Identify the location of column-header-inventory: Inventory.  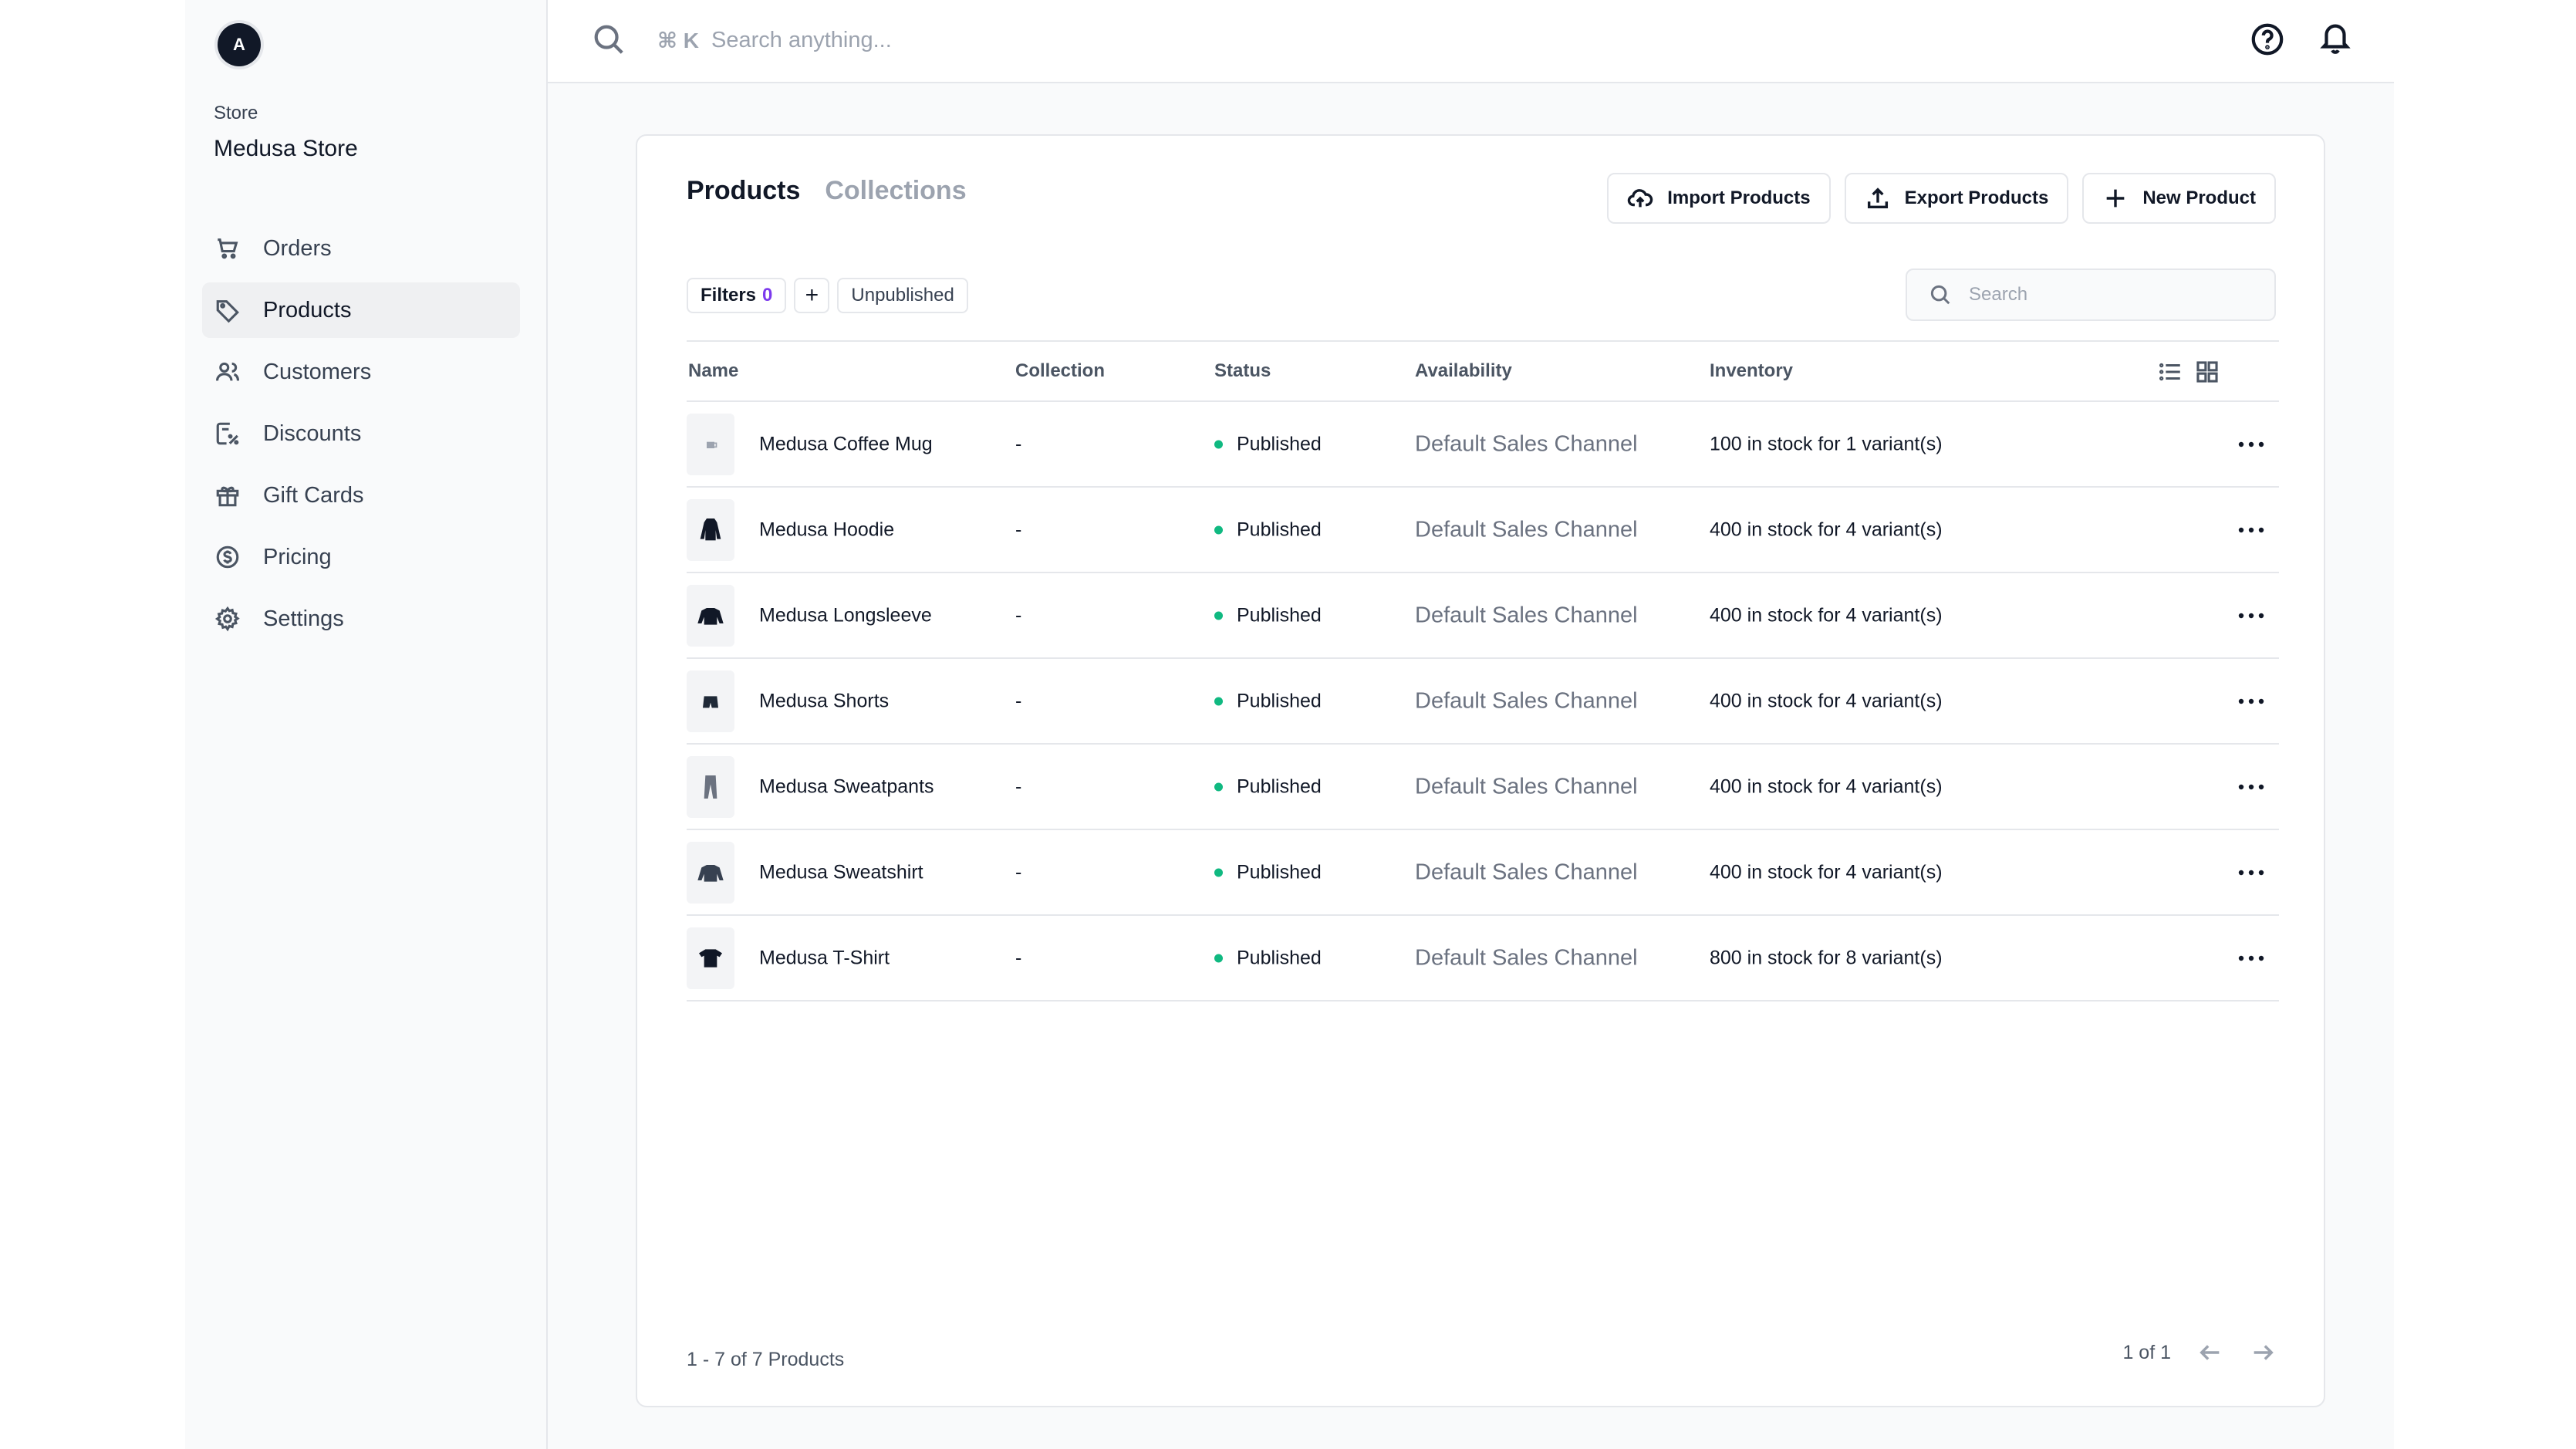
(1752, 371).